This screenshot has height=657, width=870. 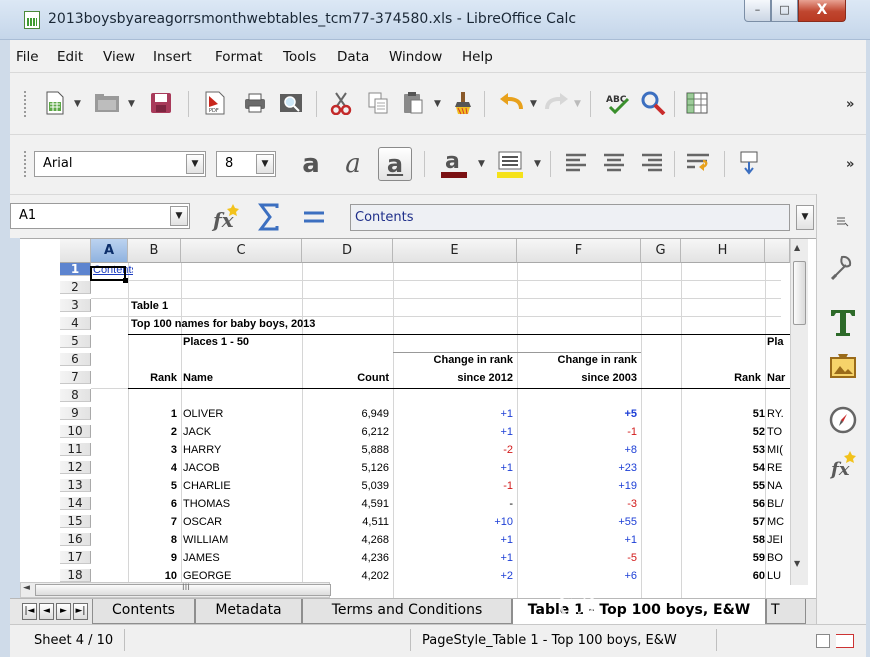 I want to click on minimize-button: –, so click(x=757, y=11).